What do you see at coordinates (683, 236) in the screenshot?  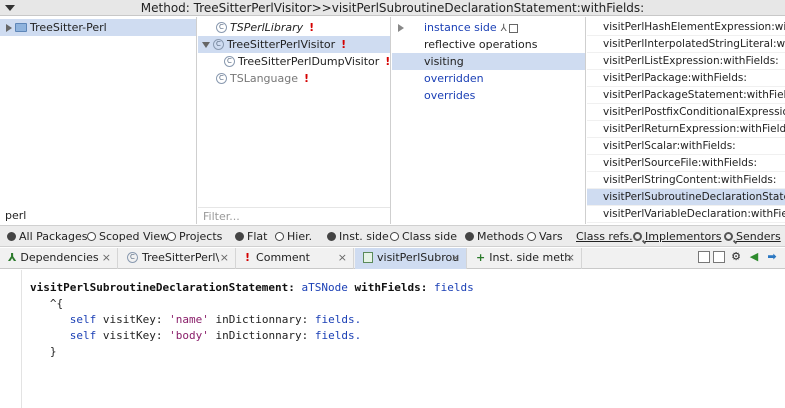 I see `implementors-label: Implementors` at bounding box center [683, 236].